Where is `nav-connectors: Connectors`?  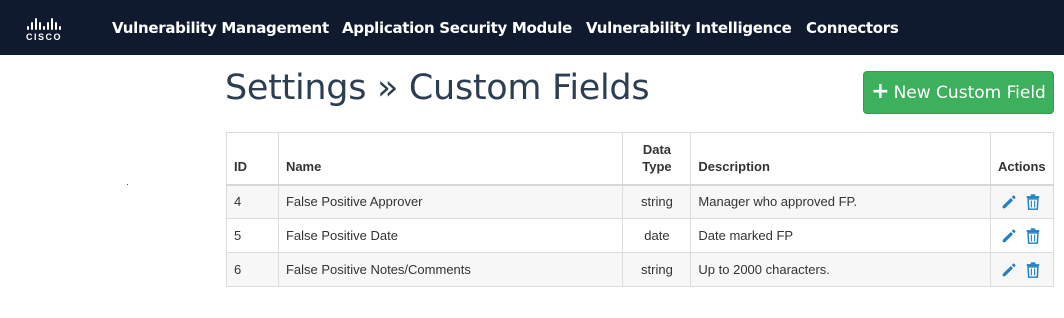 nav-connectors: Connectors is located at coordinates (852, 28).